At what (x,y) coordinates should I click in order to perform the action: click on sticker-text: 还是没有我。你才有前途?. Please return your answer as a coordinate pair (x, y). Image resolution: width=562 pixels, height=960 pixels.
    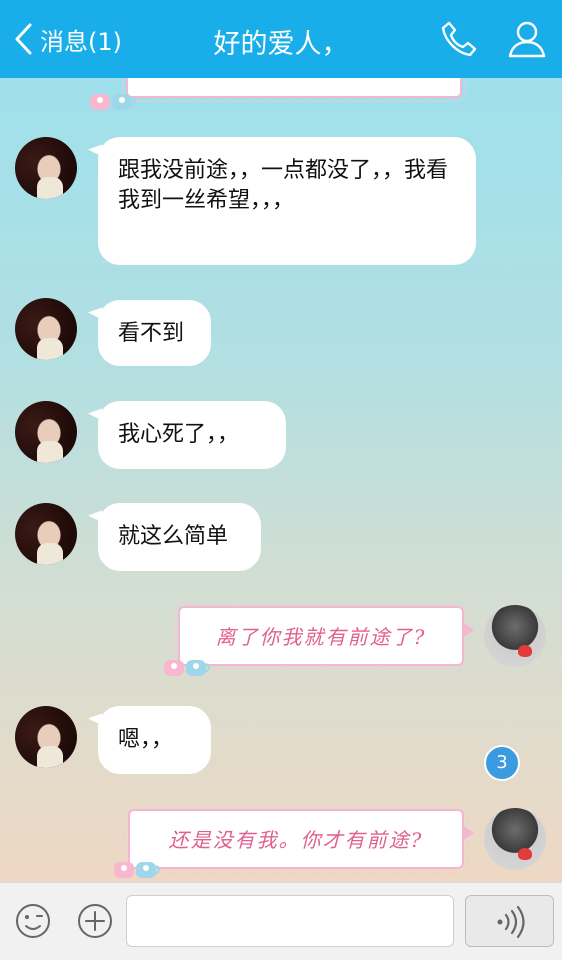
    Looking at the image, I should click on (296, 840).